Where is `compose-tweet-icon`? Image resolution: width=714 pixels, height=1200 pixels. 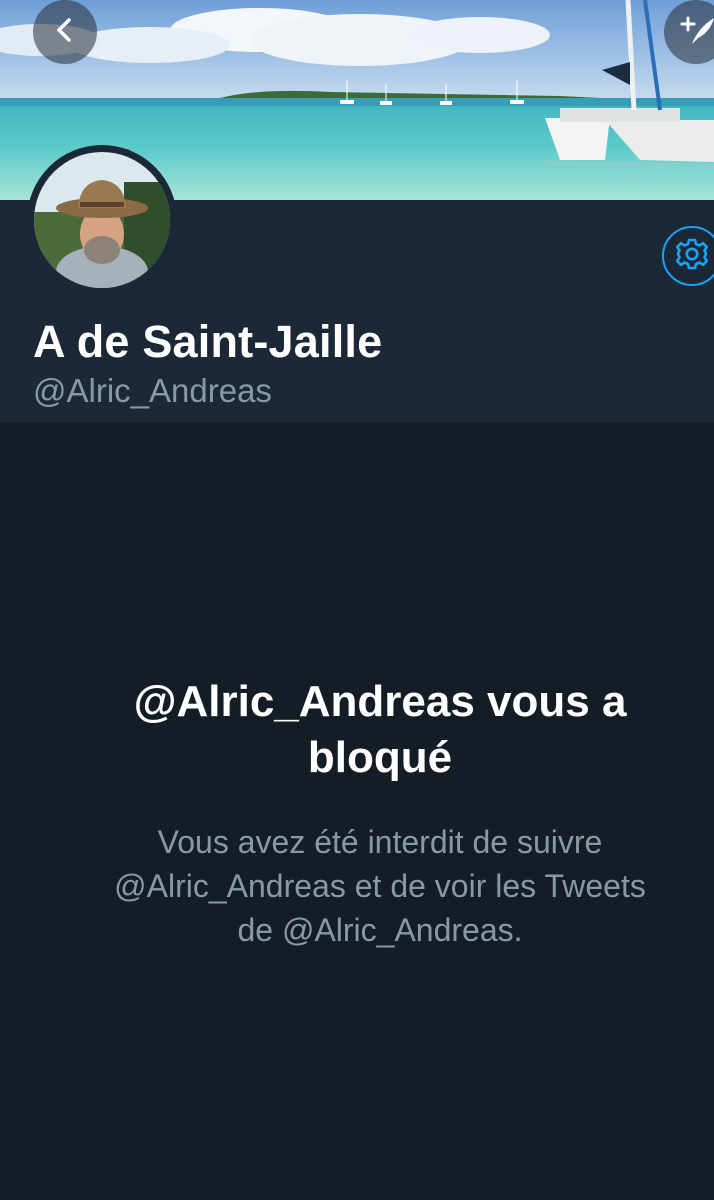 compose-tweet-icon is located at coordinates (695, 32).